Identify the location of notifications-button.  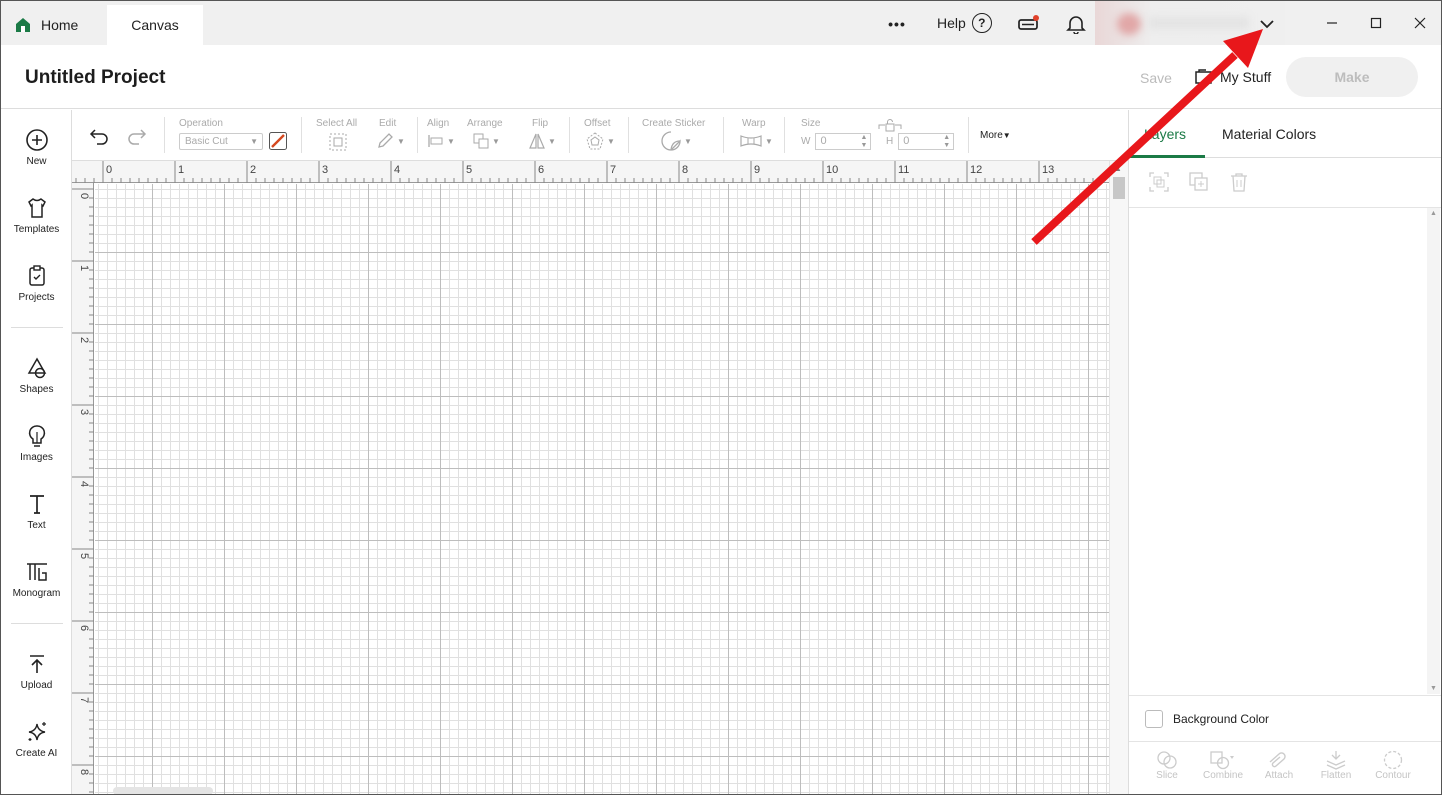
(1076, 24).